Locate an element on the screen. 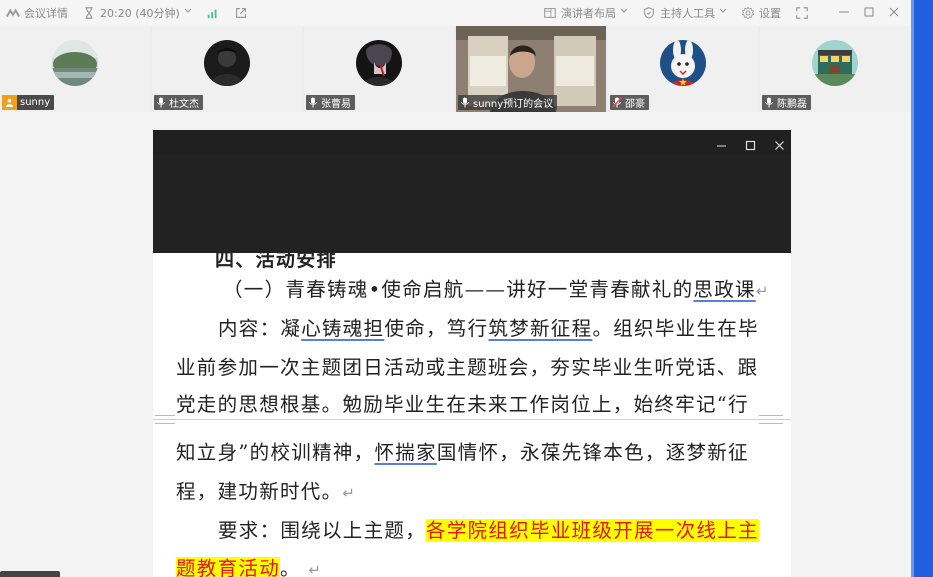 This screenshot has width=933, height=577. meeting-toolbar: 会议详情 20:20 (40分钟) 演讲者布局 主持人工具 设置 is located at coordinates (455, 13).